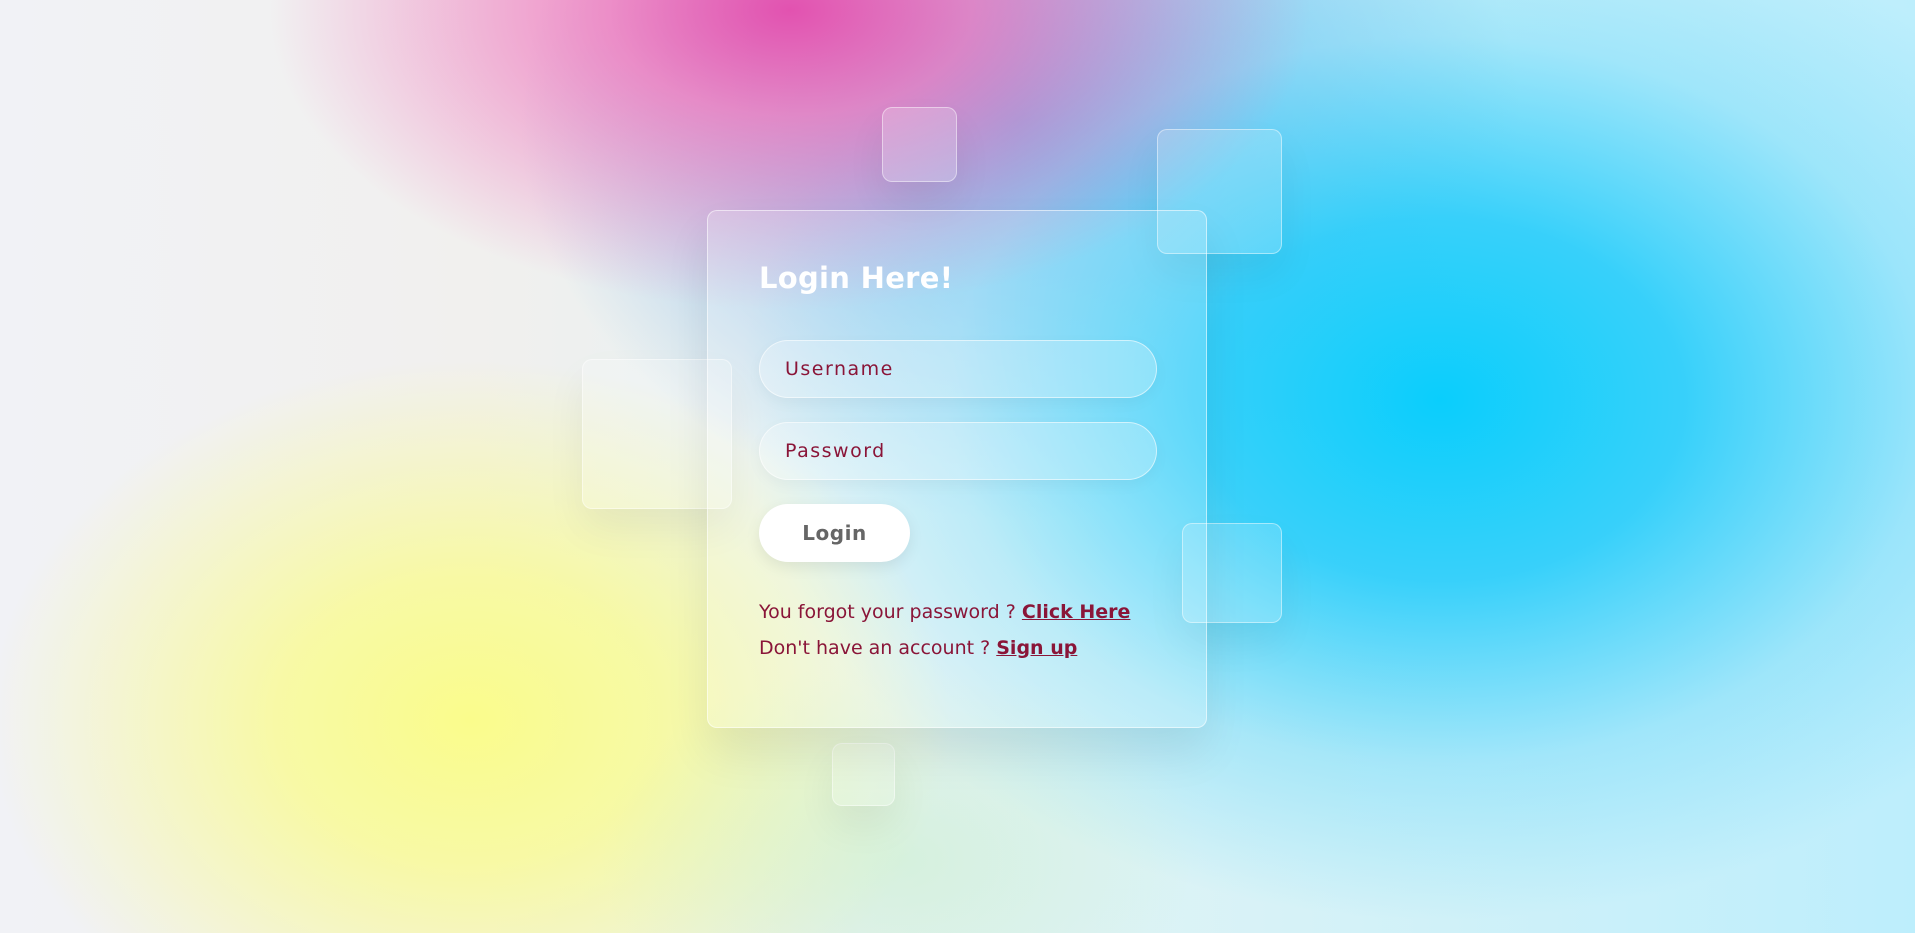 Image resolution: width=1915 pixels, height=933 pixels. Describe the element at coordinates (958, 368) in the screenshot. I see `username-input` at that location.